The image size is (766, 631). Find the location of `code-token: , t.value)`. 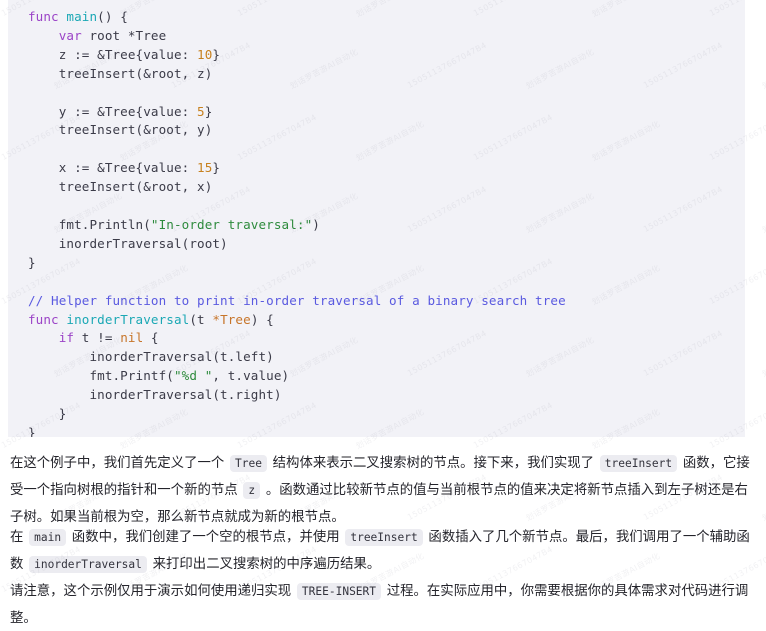

code-token: , t.value) is located at coordinates (251, 376).